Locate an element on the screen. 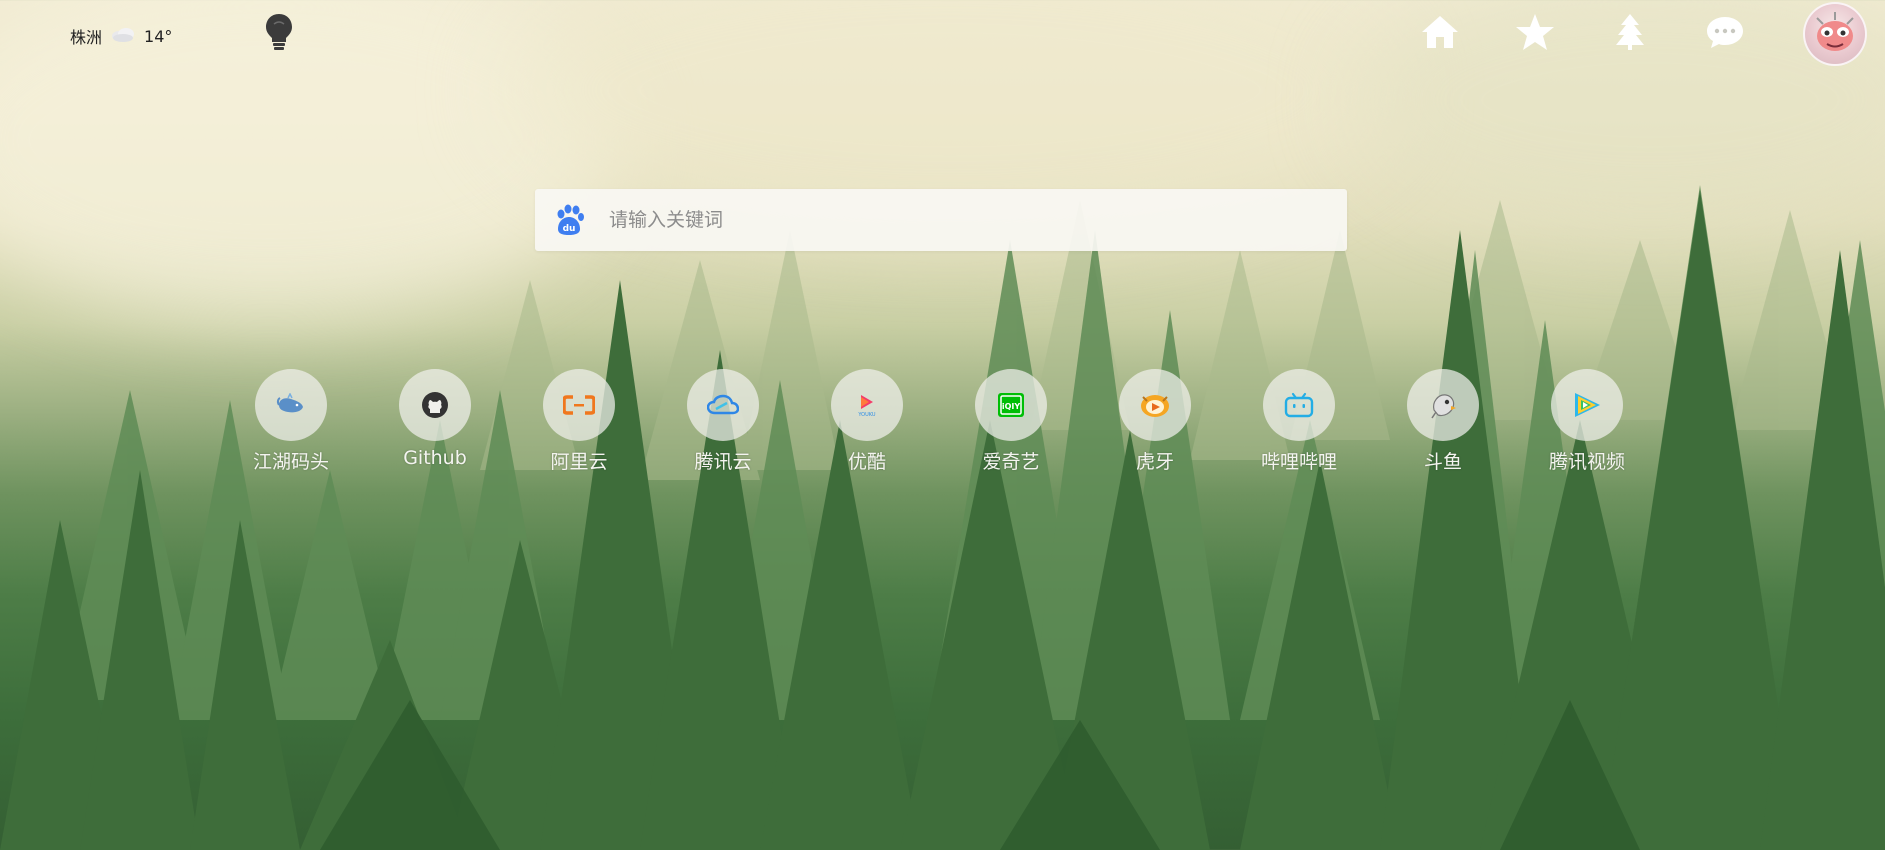 The image size is (1885, 850). shortcut-label: 腾讯云 is located at coordinates (723, 462).